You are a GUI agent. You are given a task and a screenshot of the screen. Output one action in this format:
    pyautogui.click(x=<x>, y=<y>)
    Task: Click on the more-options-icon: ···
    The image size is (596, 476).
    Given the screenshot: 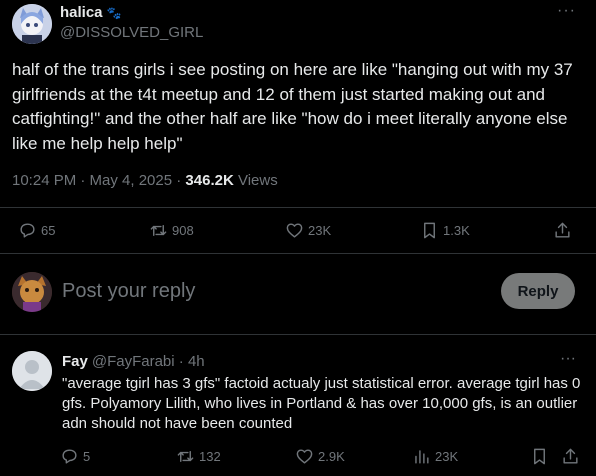 What is the action you would take?
    pyautogui.click(x=566, y=11)
    